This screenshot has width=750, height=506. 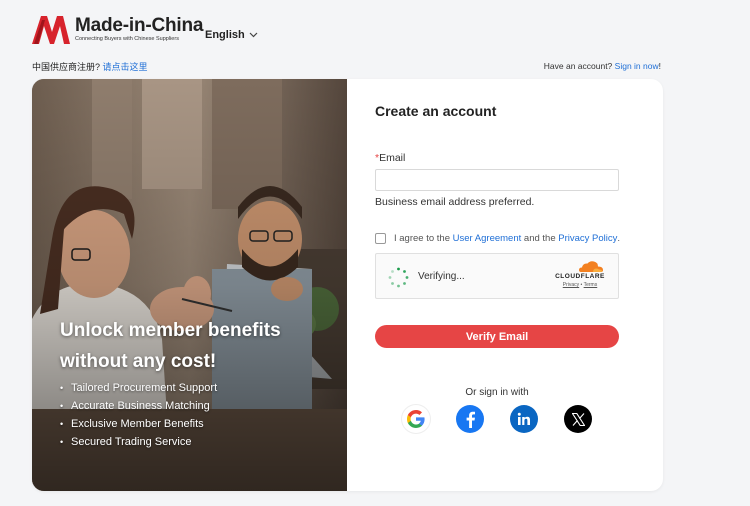 I want to click on google-icon, so click(x=416, y=419).